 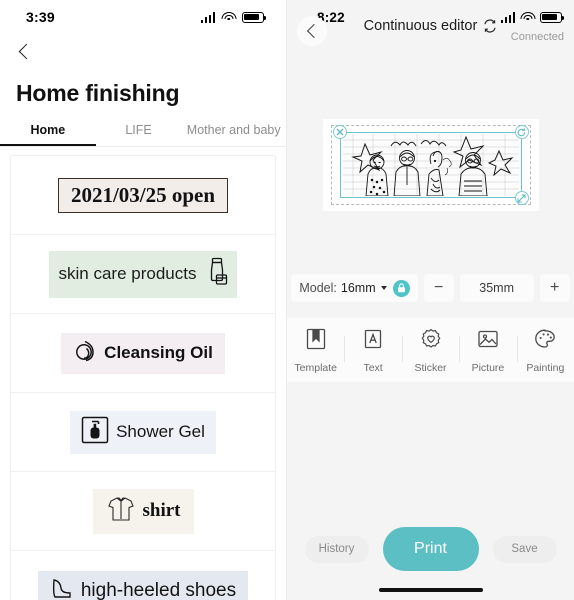 I want to click on home-indicator, so click(x=430, y=590).